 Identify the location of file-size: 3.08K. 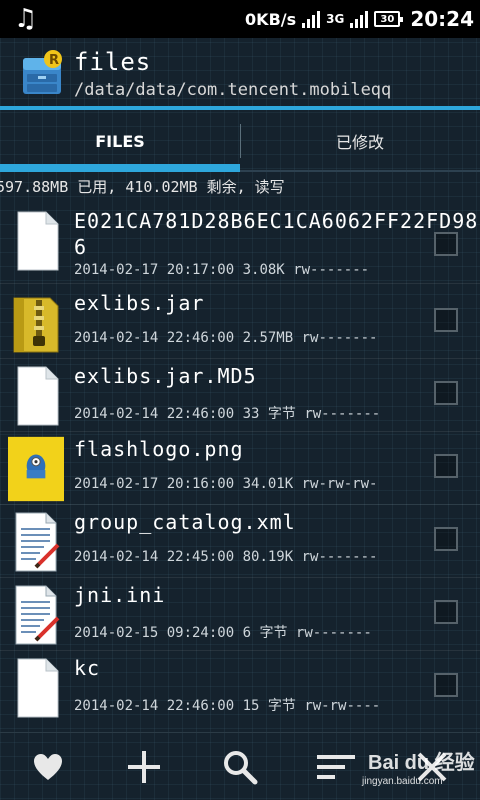
(263, 270).